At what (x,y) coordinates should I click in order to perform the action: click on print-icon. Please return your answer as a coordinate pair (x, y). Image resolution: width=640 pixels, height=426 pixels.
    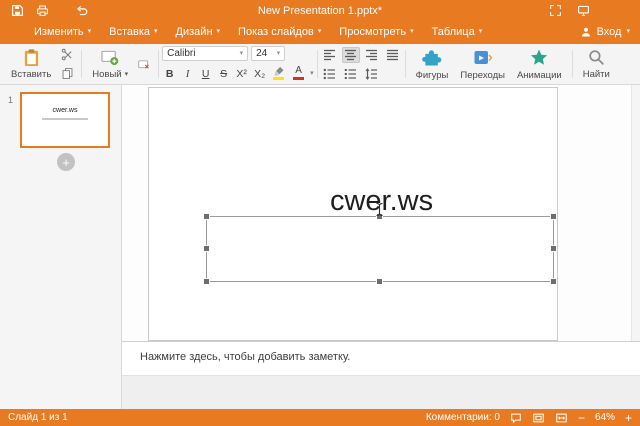
    Looking at the image, I should click on (42, 11).